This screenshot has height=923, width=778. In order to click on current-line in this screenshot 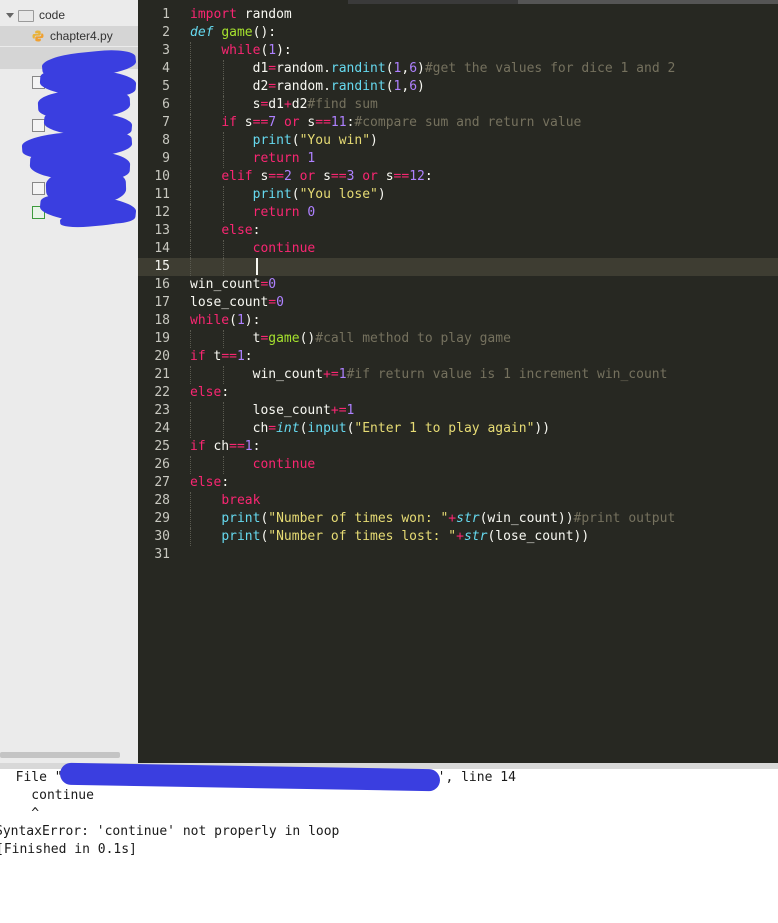, I will do `click(479, 267)`.